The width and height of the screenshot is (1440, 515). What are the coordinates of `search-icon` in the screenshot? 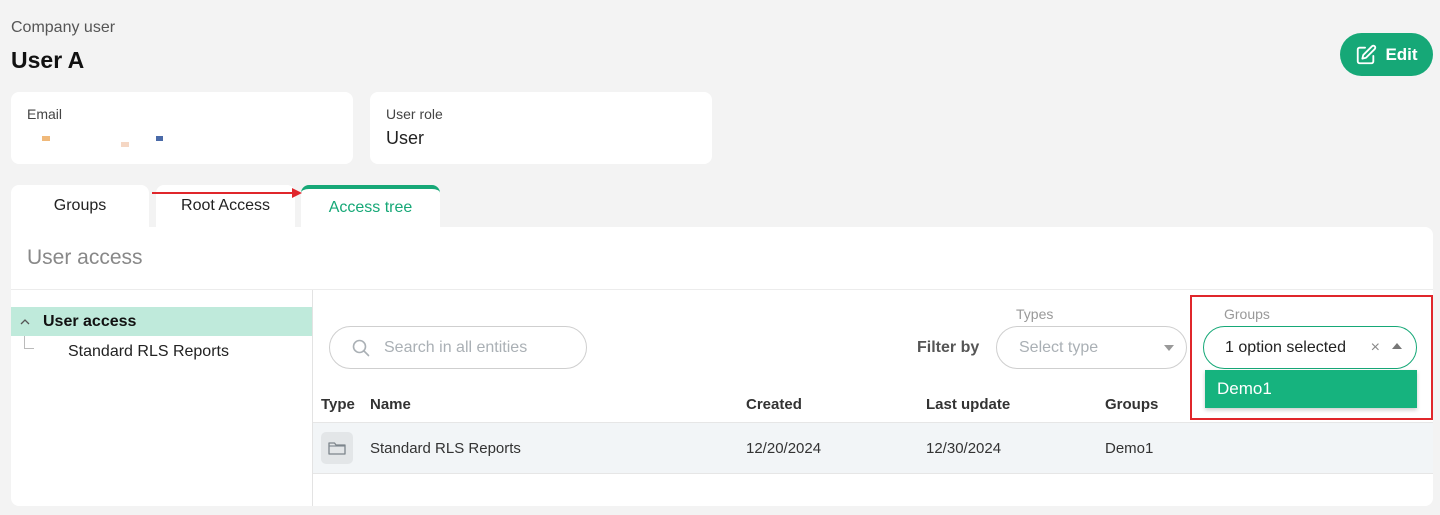 It's located at (361, 347).